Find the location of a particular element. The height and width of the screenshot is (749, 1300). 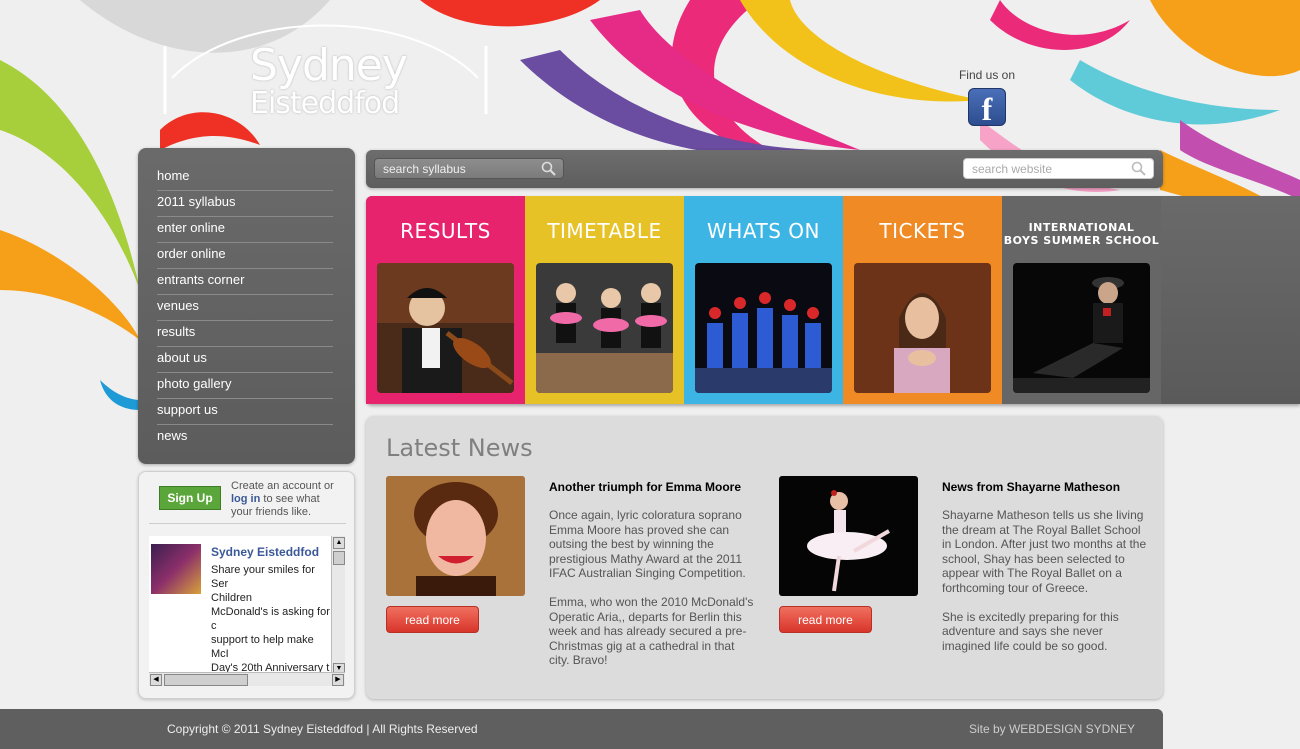

login-link: log in is located at coordinates (245, 499).